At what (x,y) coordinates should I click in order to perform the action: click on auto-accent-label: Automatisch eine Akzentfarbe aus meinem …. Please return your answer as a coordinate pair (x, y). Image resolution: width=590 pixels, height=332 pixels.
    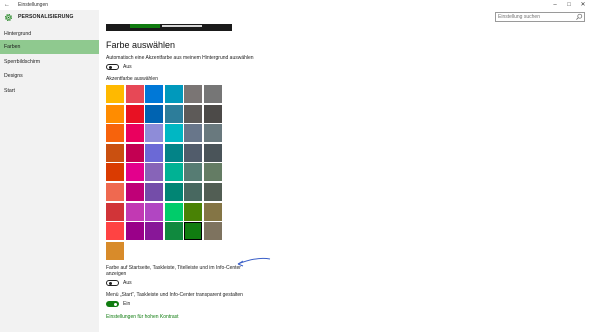
    Looking at the image, I should click on (180, 58).